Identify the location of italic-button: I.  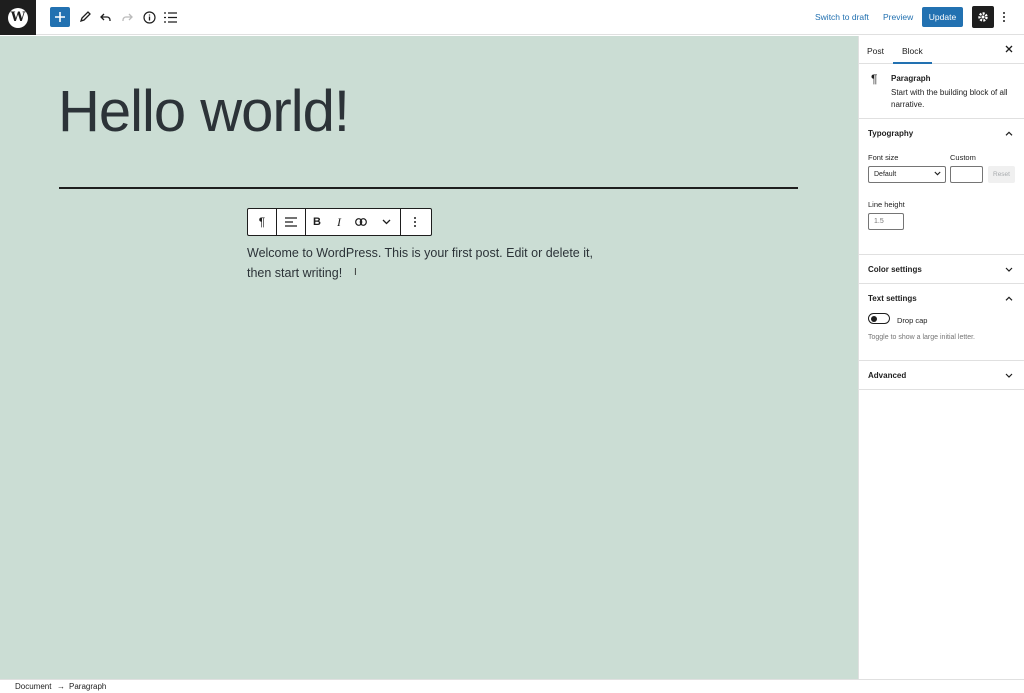
(339, 222).